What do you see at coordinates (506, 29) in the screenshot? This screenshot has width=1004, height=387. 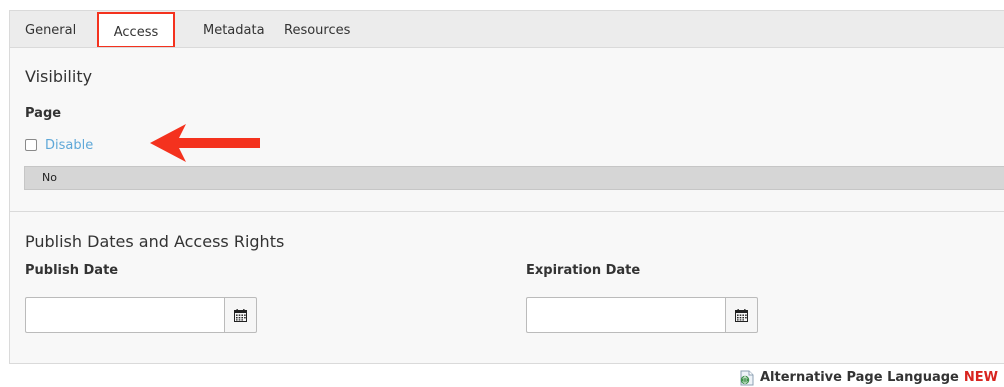 I see `tab-bar: General Access Metadata Resources` at bounding box center [506, 29].